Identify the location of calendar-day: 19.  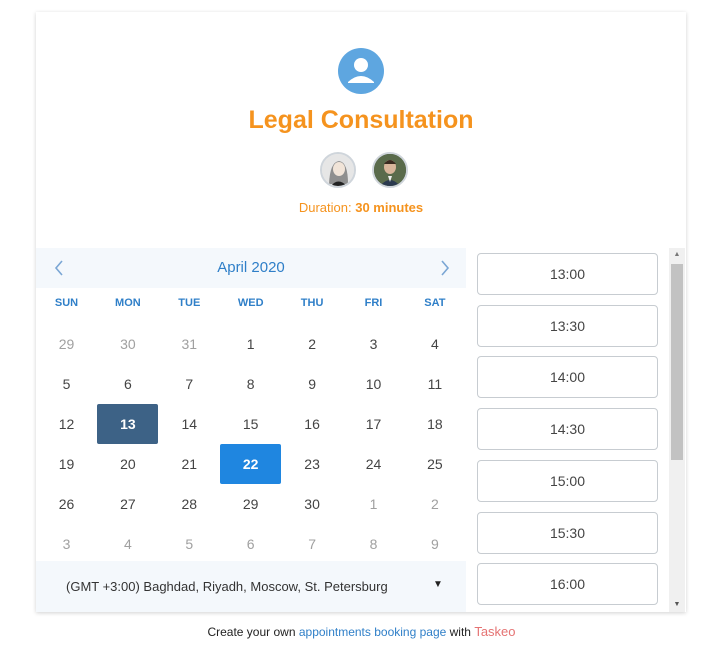
(66, 464).